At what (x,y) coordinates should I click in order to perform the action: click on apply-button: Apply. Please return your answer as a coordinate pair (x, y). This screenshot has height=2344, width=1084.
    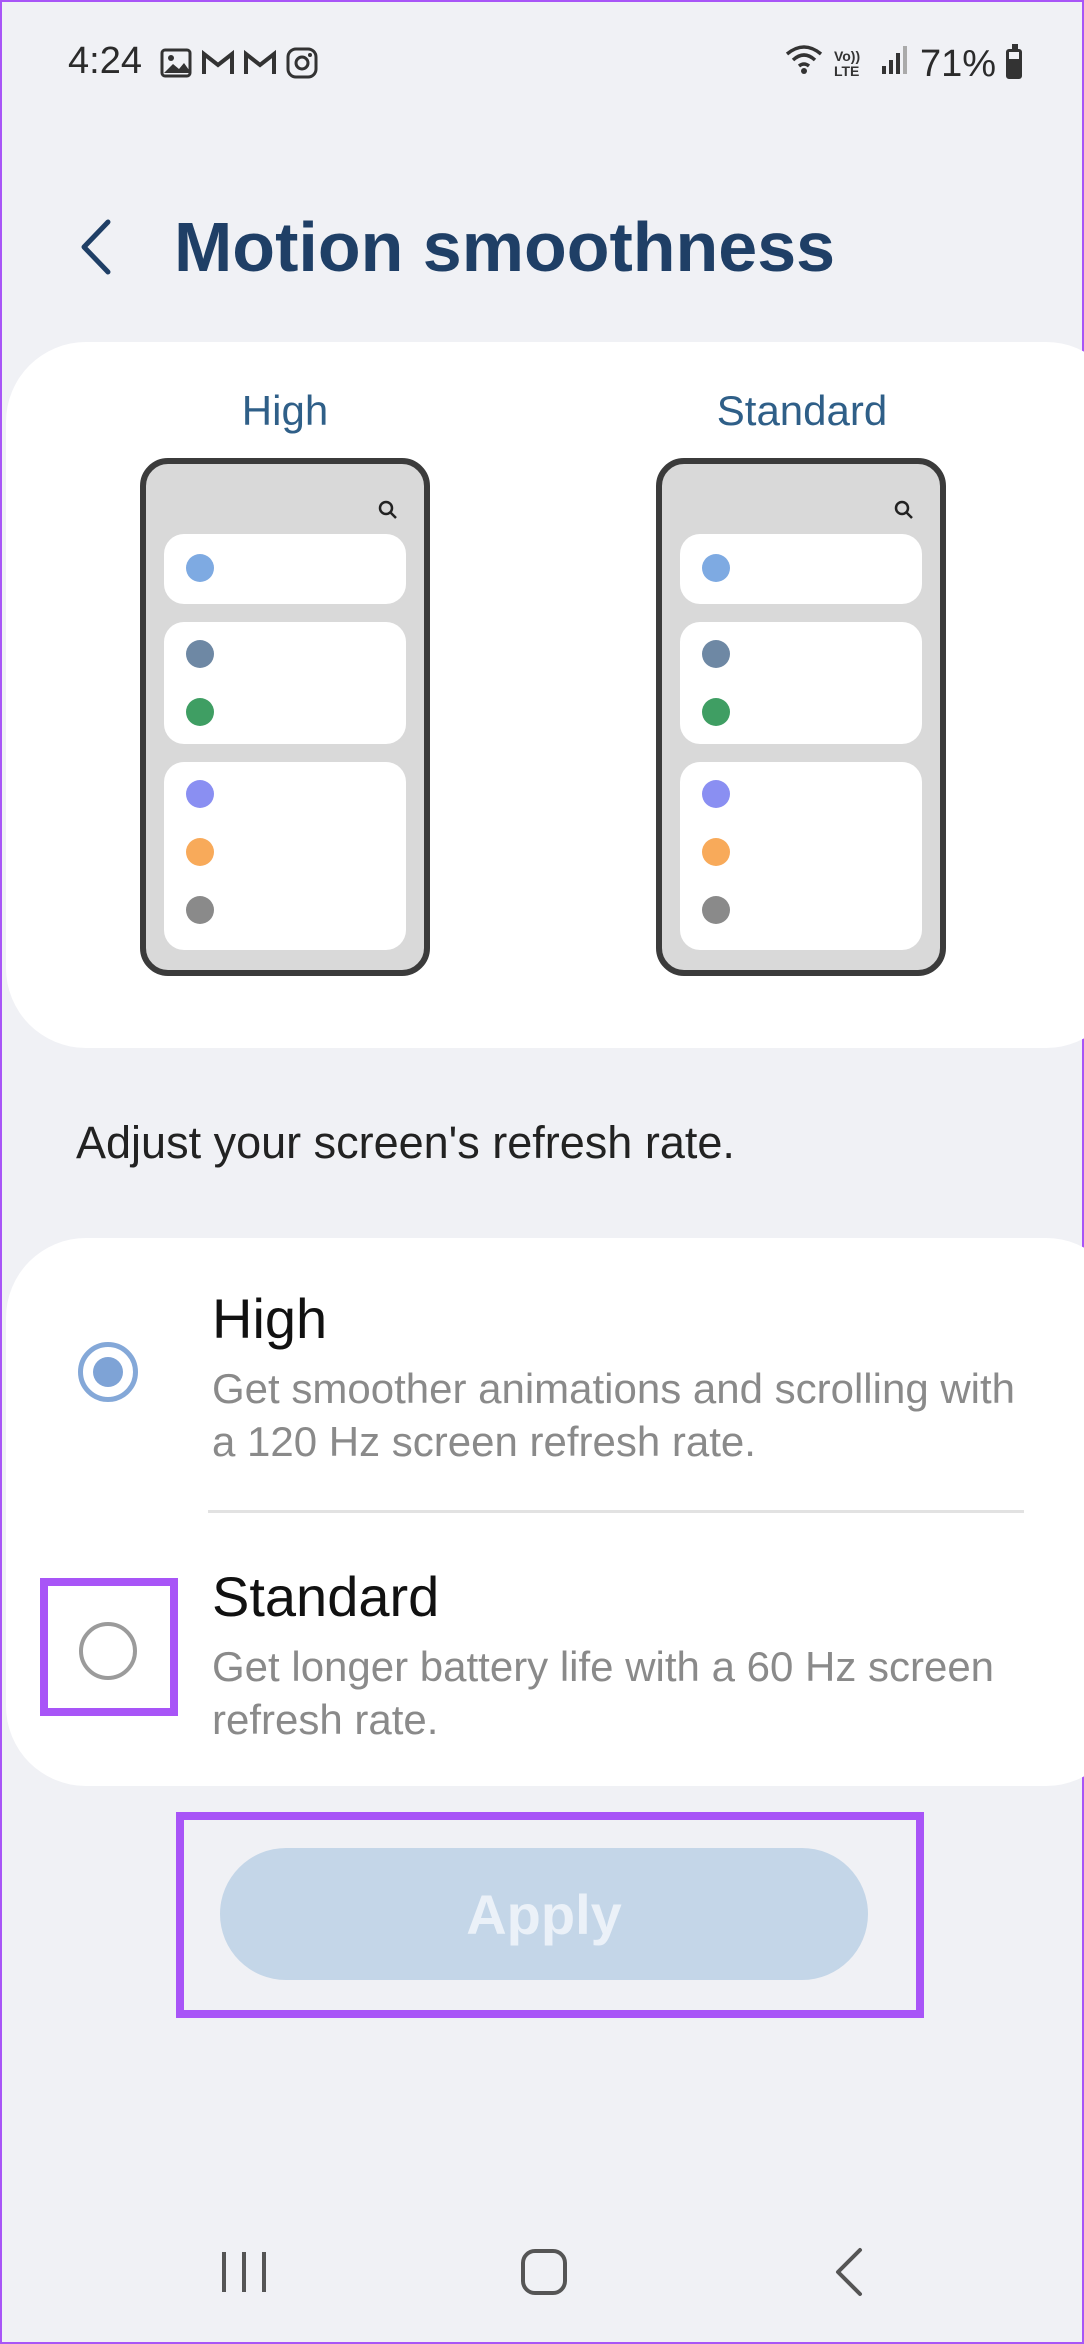
    Looking at the image, I should click on (544, 1914).